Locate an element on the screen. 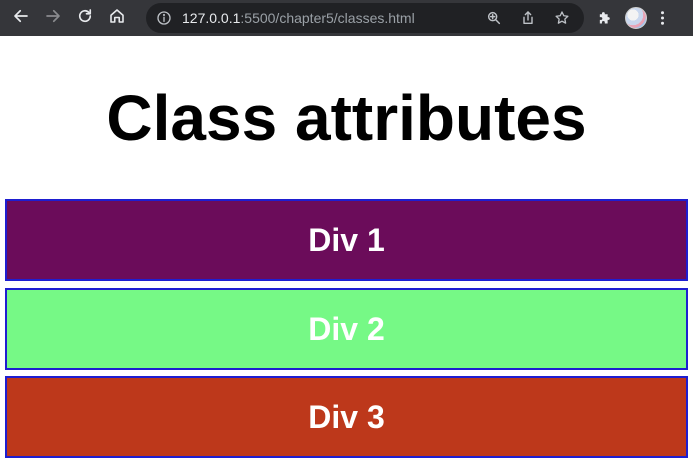  div-1-label: Div 1 is located at coordinates (346, 239).